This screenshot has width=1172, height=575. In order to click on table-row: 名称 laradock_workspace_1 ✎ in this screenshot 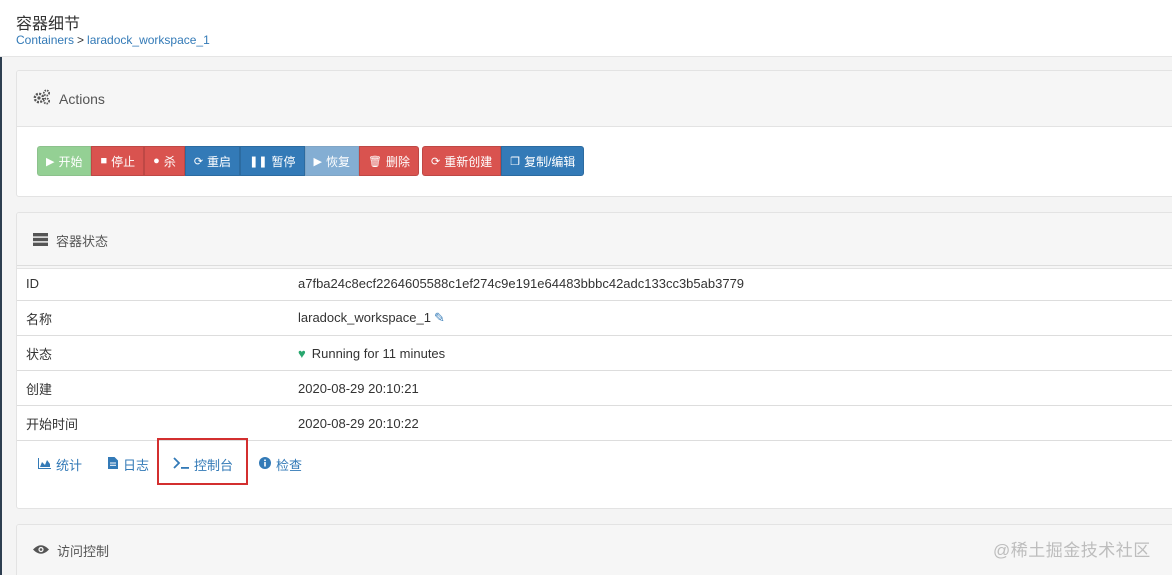, I will do `click(594, 318)`.